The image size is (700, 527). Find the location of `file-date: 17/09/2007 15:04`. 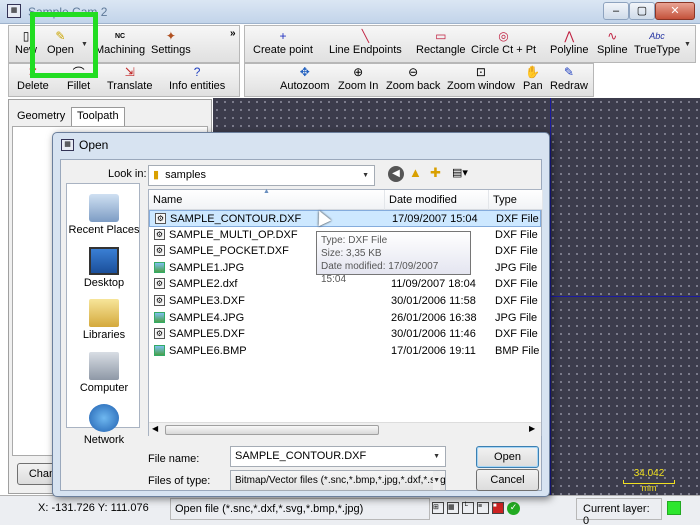

file-date: 17/09/2007 15:04 is located at coordinates (435, 219).